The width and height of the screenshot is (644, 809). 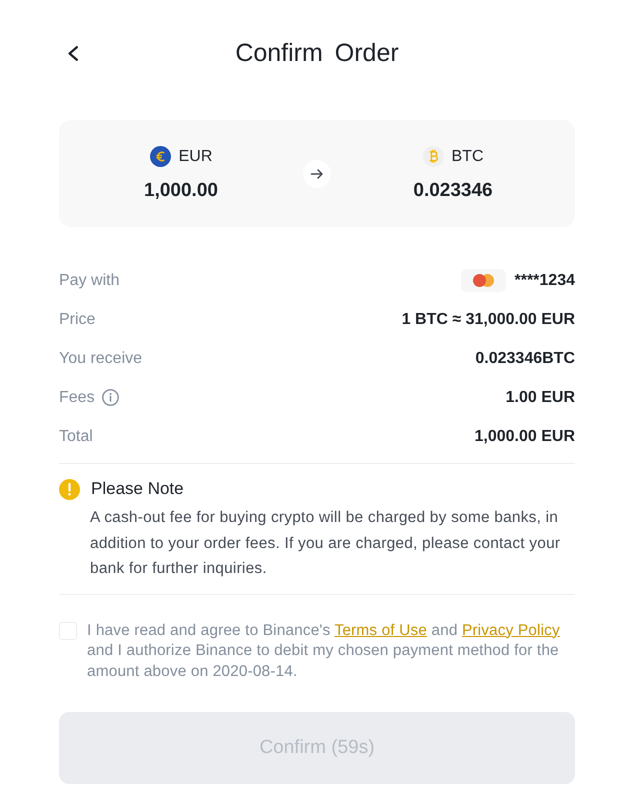 I want to click on back-icon, so click(x=73, y=53).